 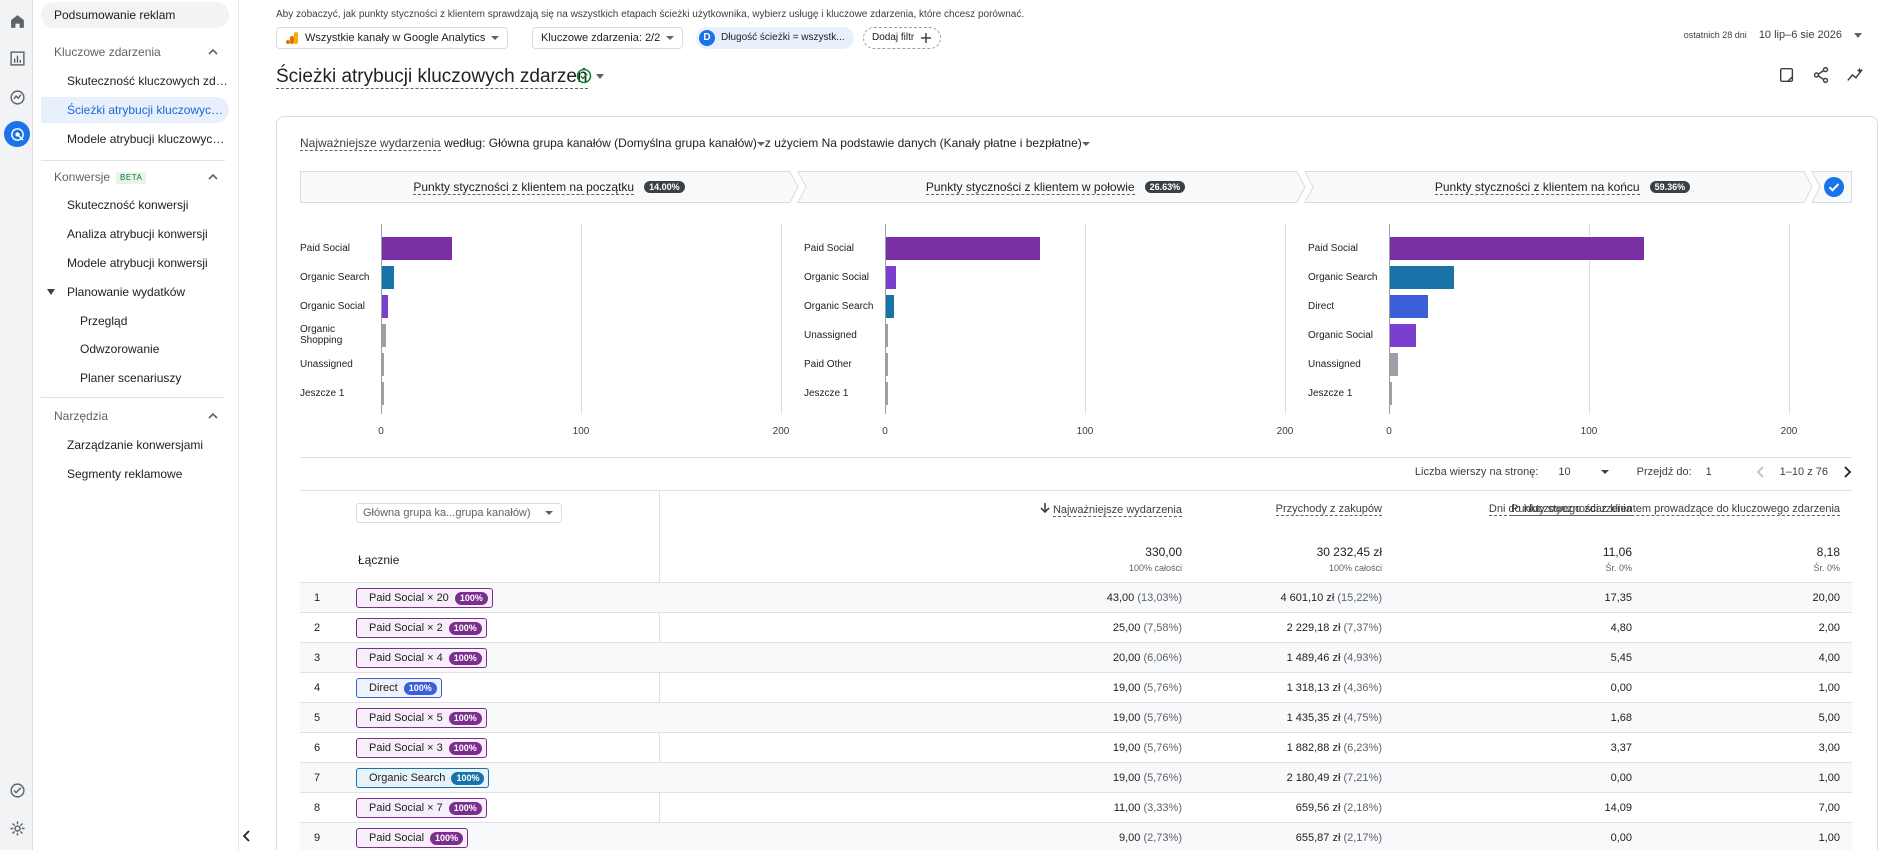 I want to click on path-tag: Paid Social 100%, so click(x=412, y=838).